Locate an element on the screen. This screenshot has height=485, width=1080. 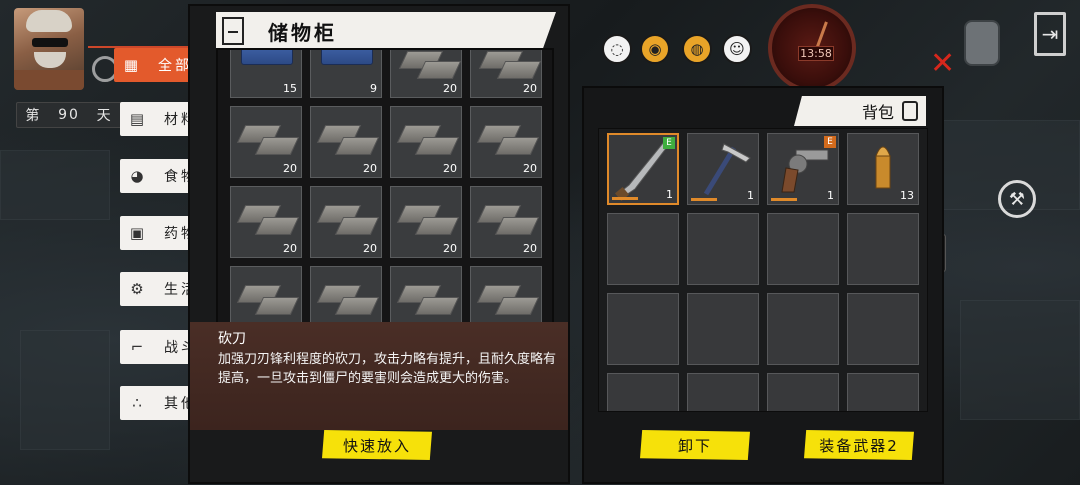
equip-weapon-label: 装备武器2 is located at coordinates (859, 445).